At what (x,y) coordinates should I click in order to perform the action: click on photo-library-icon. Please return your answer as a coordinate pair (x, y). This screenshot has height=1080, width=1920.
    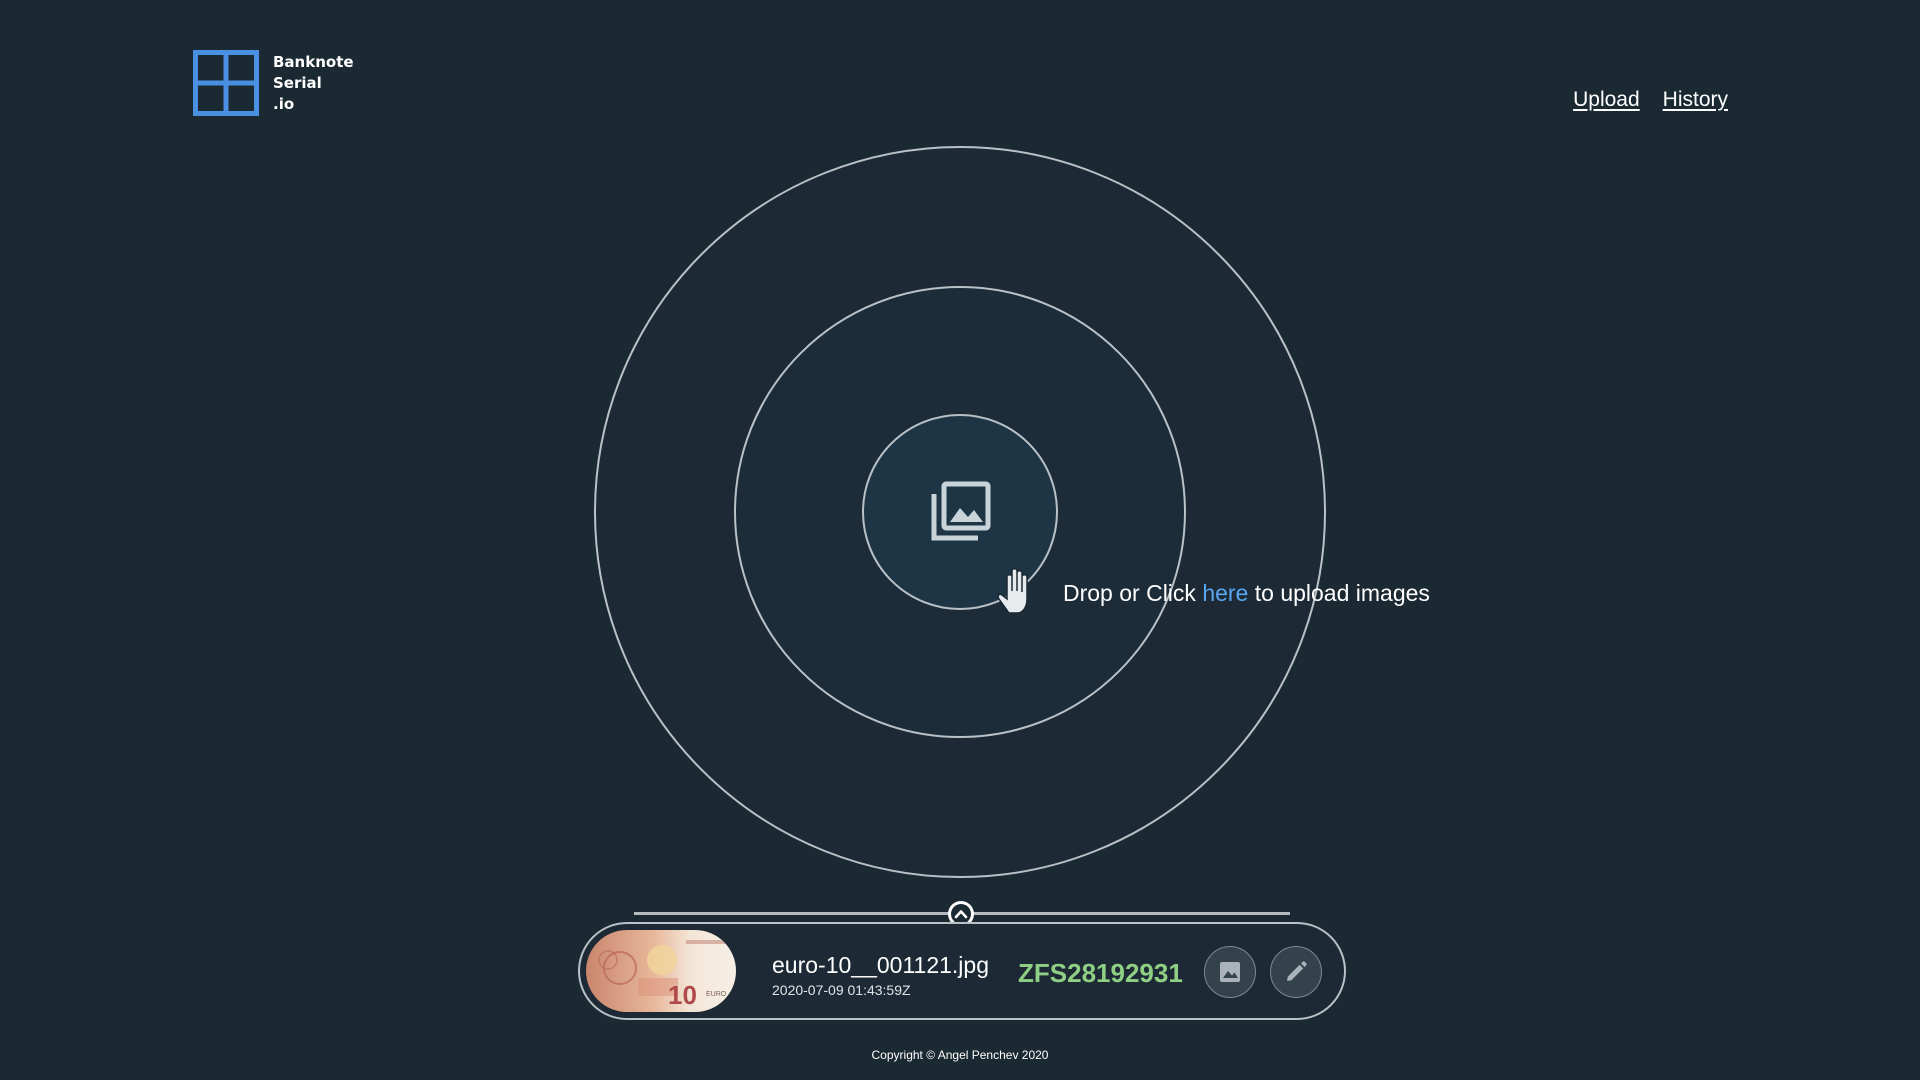
    Looking at the image, I should click on (961, 511).